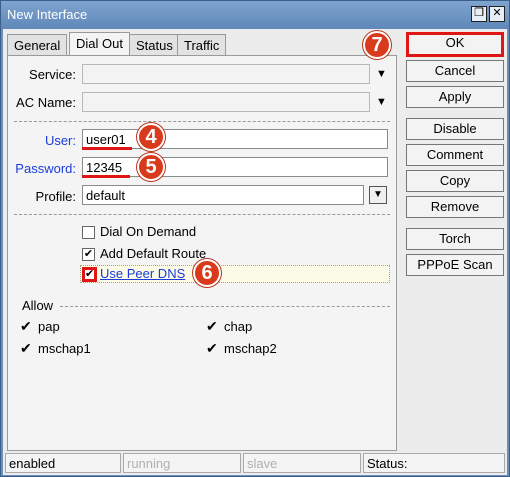  I want to click on slave-status: slave, so click(302, 463).